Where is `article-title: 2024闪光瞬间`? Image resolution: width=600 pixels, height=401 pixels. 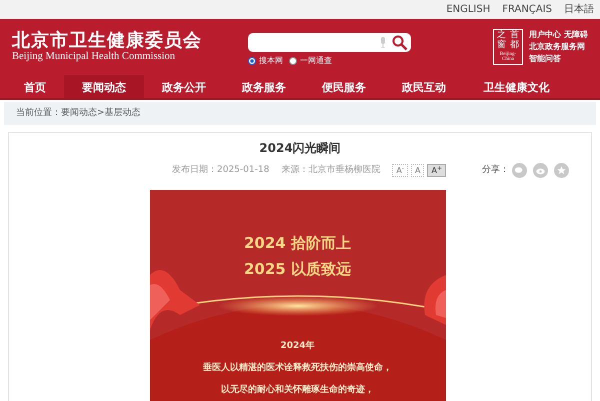
article-title: 2024闪光瞬间 is located at coordinates (300, 148).